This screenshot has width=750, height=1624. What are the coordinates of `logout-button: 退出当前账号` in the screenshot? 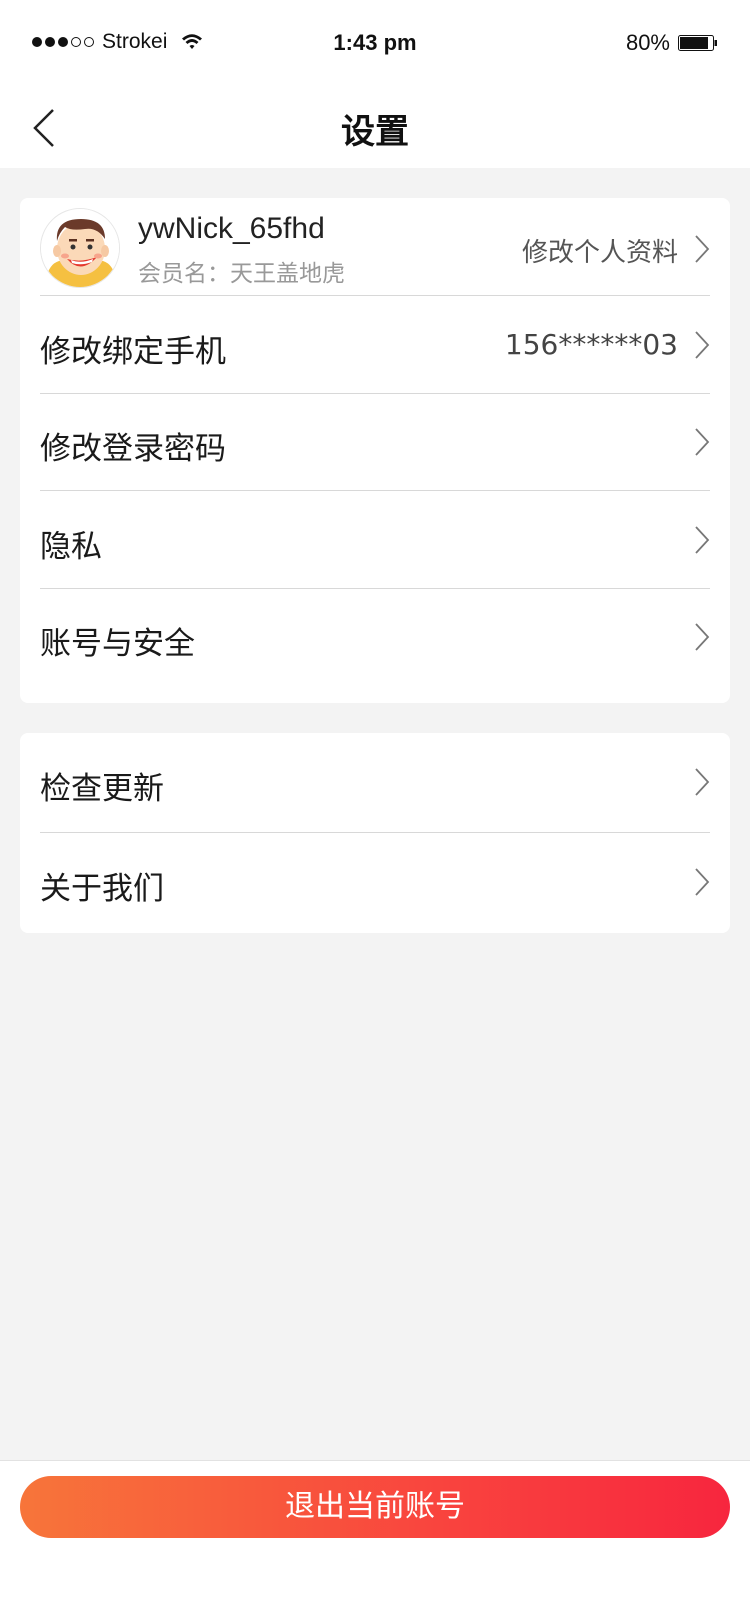 It's located at (375, 1507).